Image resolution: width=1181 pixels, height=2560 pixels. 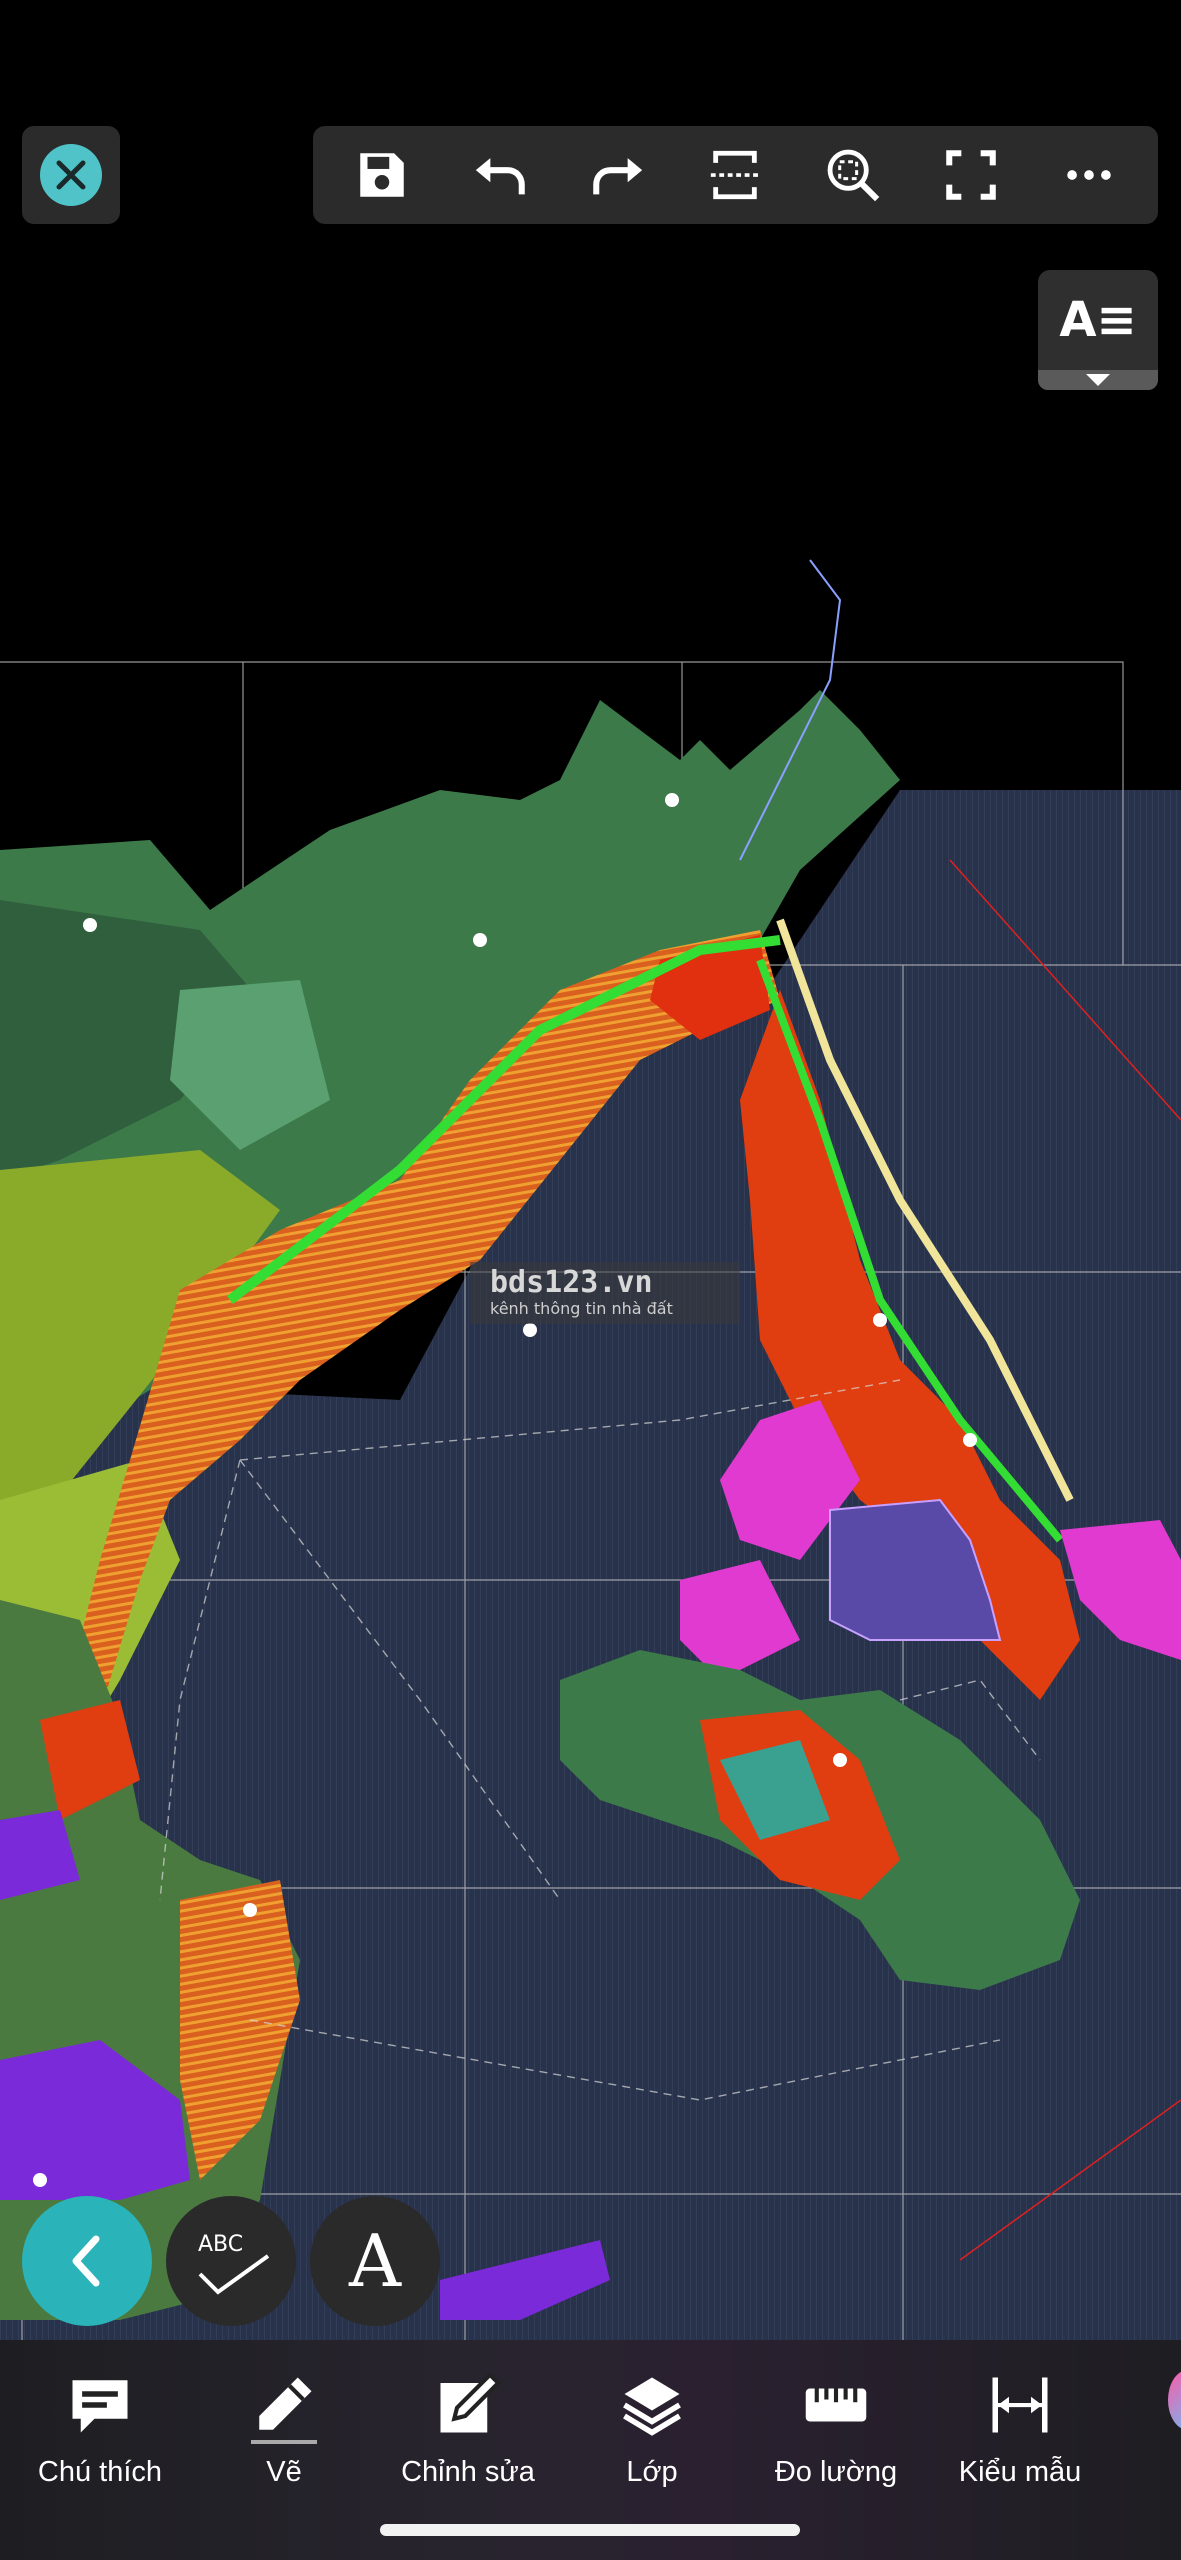 I want to click on more-button, so click(x=1089, y=175).